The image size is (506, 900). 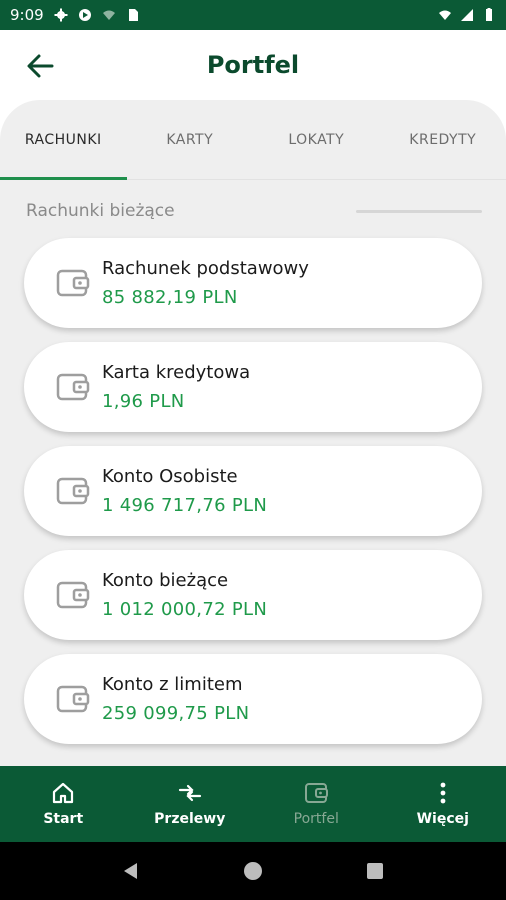 I want to click on account-balance: 1,96 PLN, so click(x=143, y=401).